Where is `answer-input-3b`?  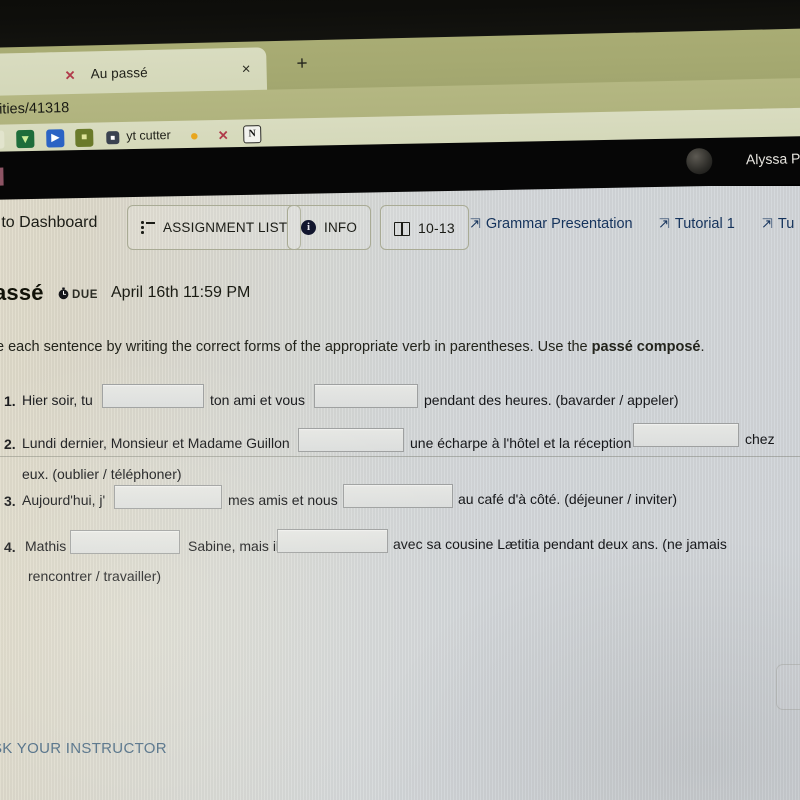 answer-input-3b is located at coordinates (398, 496).